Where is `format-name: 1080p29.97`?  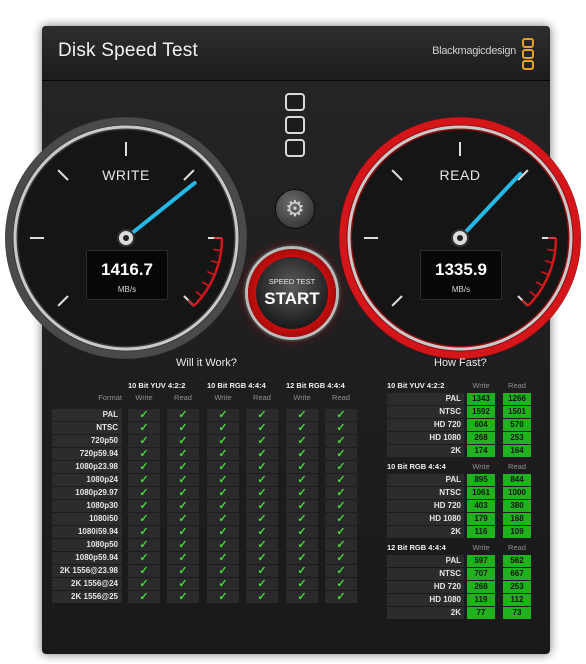 format-name: 1080p29.97 is located at coordinates (87, 493).